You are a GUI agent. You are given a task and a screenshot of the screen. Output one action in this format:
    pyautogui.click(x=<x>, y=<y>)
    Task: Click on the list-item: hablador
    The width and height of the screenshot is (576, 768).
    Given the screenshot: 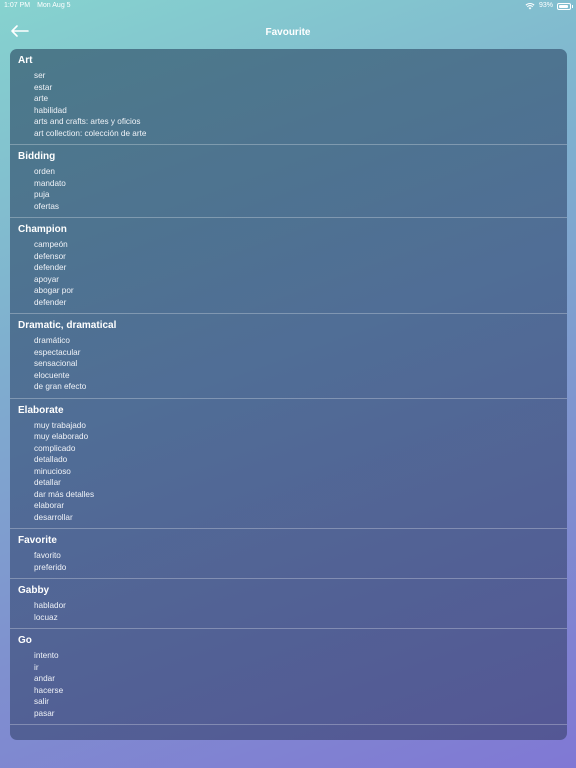 What is the action you would take?
    pyautogui.click(x=288, y=606)
    